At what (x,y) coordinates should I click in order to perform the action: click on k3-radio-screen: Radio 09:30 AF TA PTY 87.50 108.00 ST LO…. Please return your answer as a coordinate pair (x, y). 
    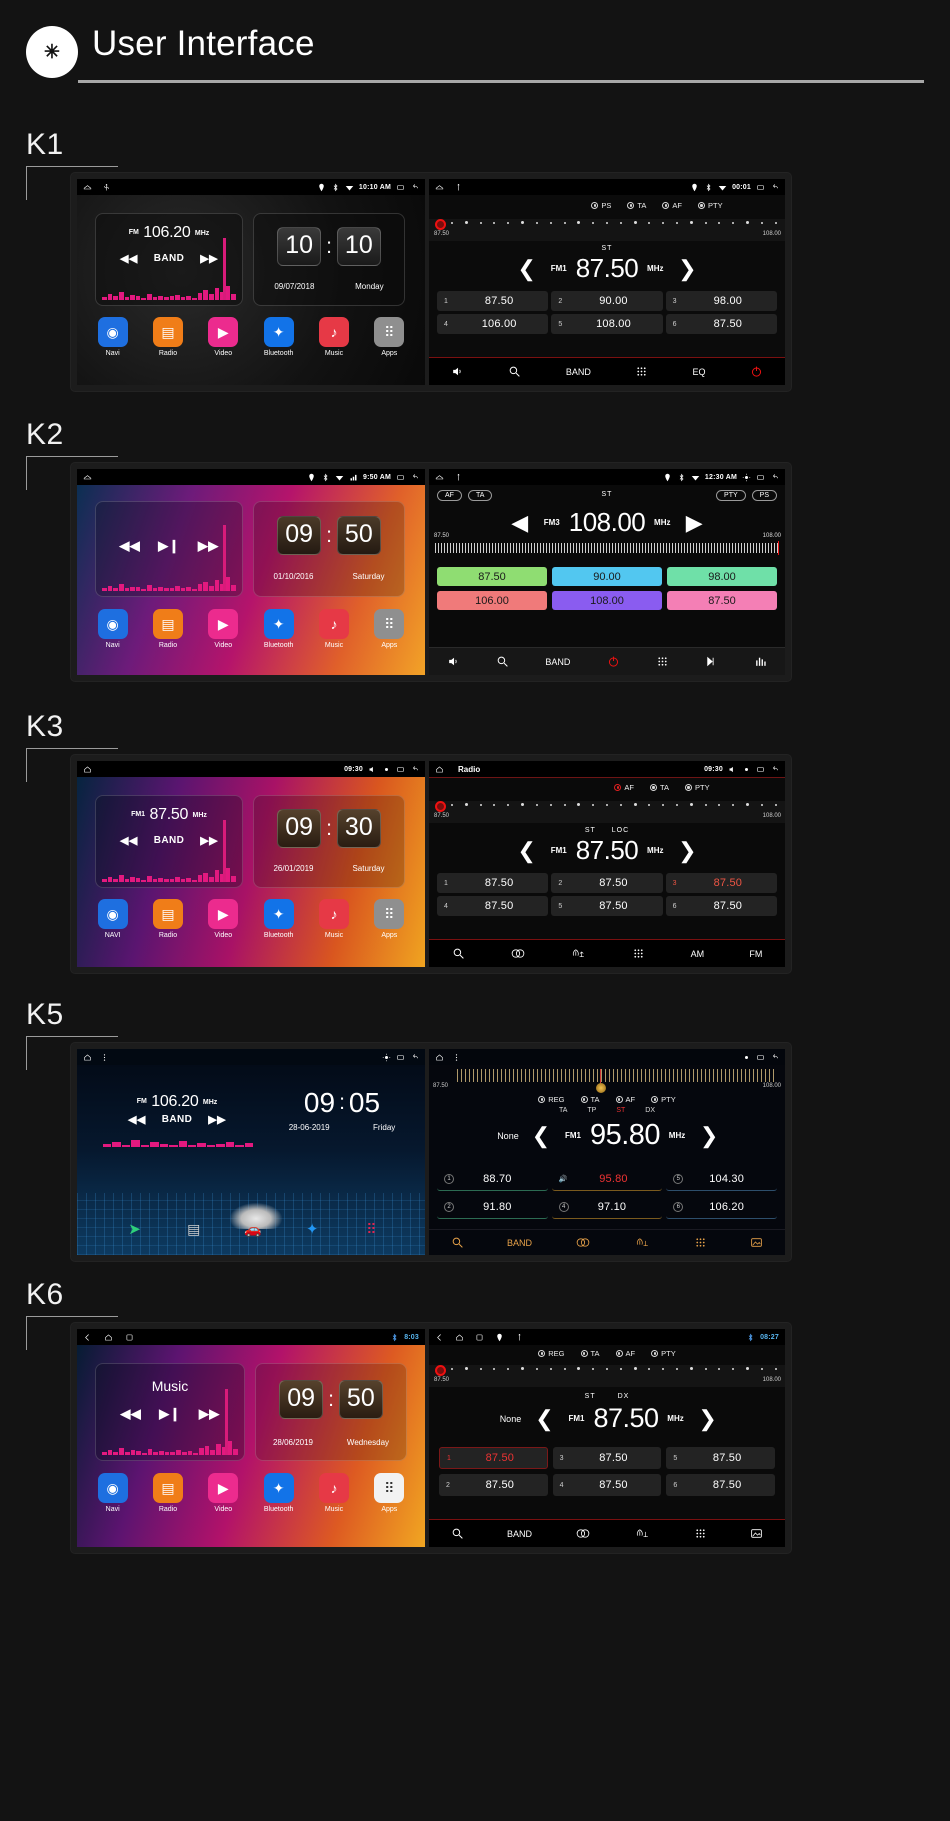
    Looking at the image, I should click on (607, 864).